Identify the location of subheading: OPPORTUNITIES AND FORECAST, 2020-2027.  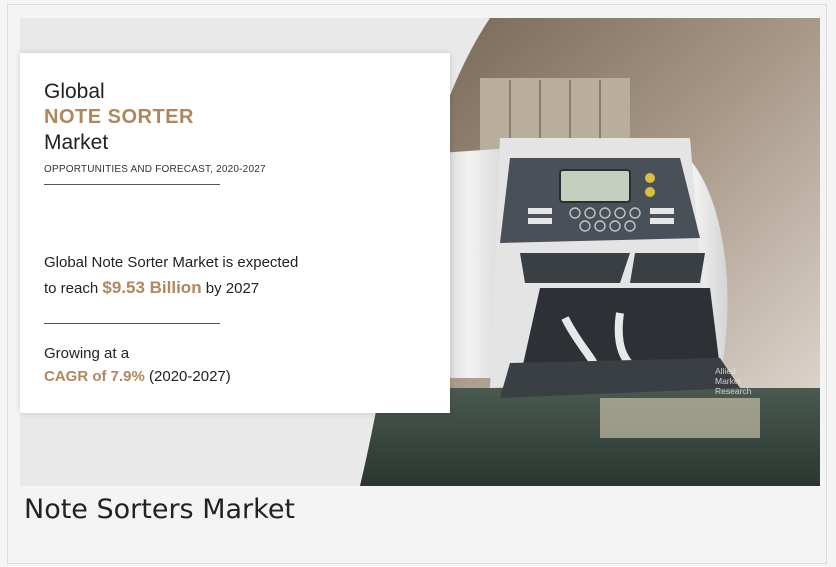
(155, 169).